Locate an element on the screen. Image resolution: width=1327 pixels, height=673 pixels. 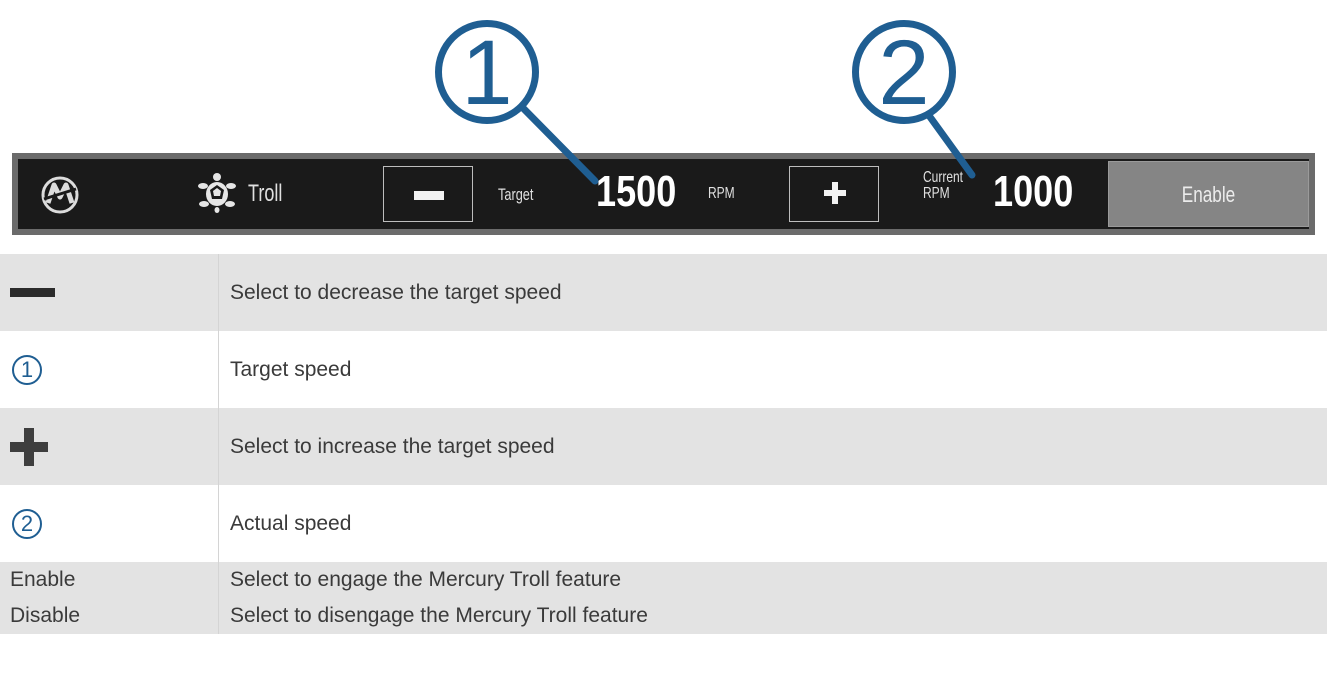
legend-key-cell: 1 is located at coordinates (109, 369).